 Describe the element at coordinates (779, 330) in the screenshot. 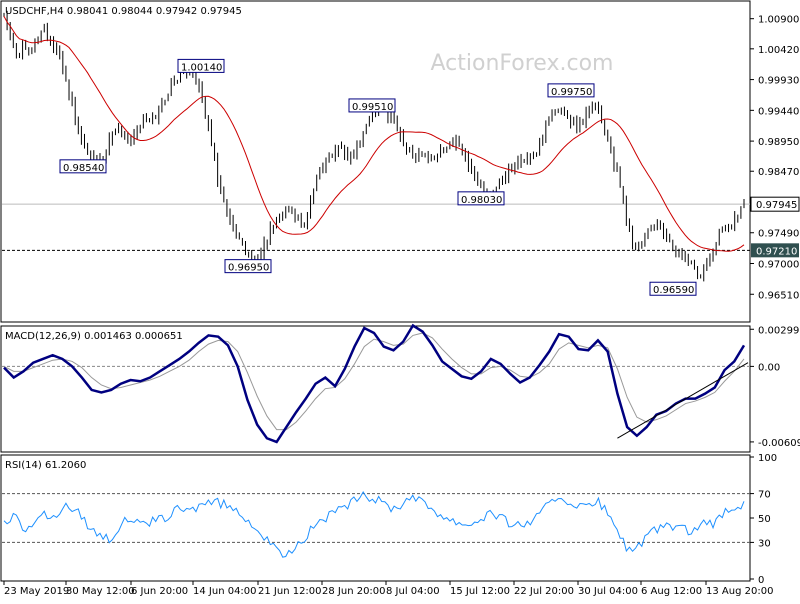

I see `macd-y-tick-label: 0.002998` at that location.